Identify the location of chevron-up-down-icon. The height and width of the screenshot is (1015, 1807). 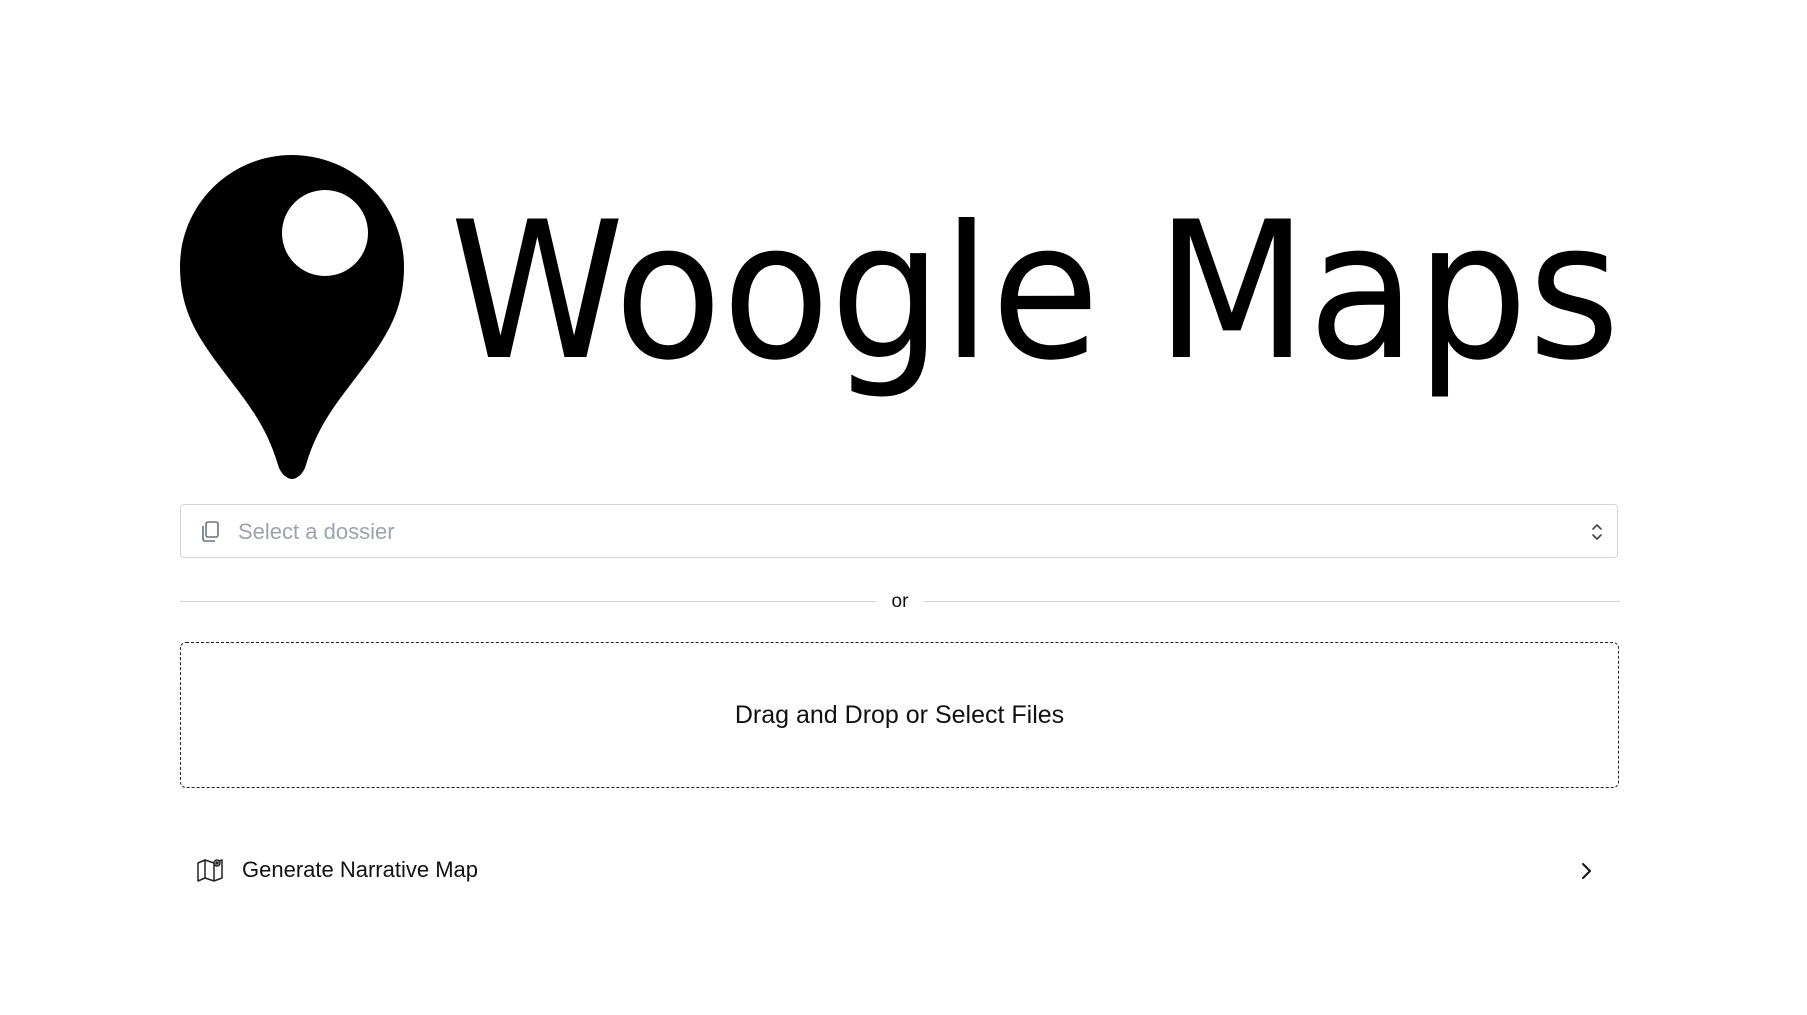
(1597, 532).